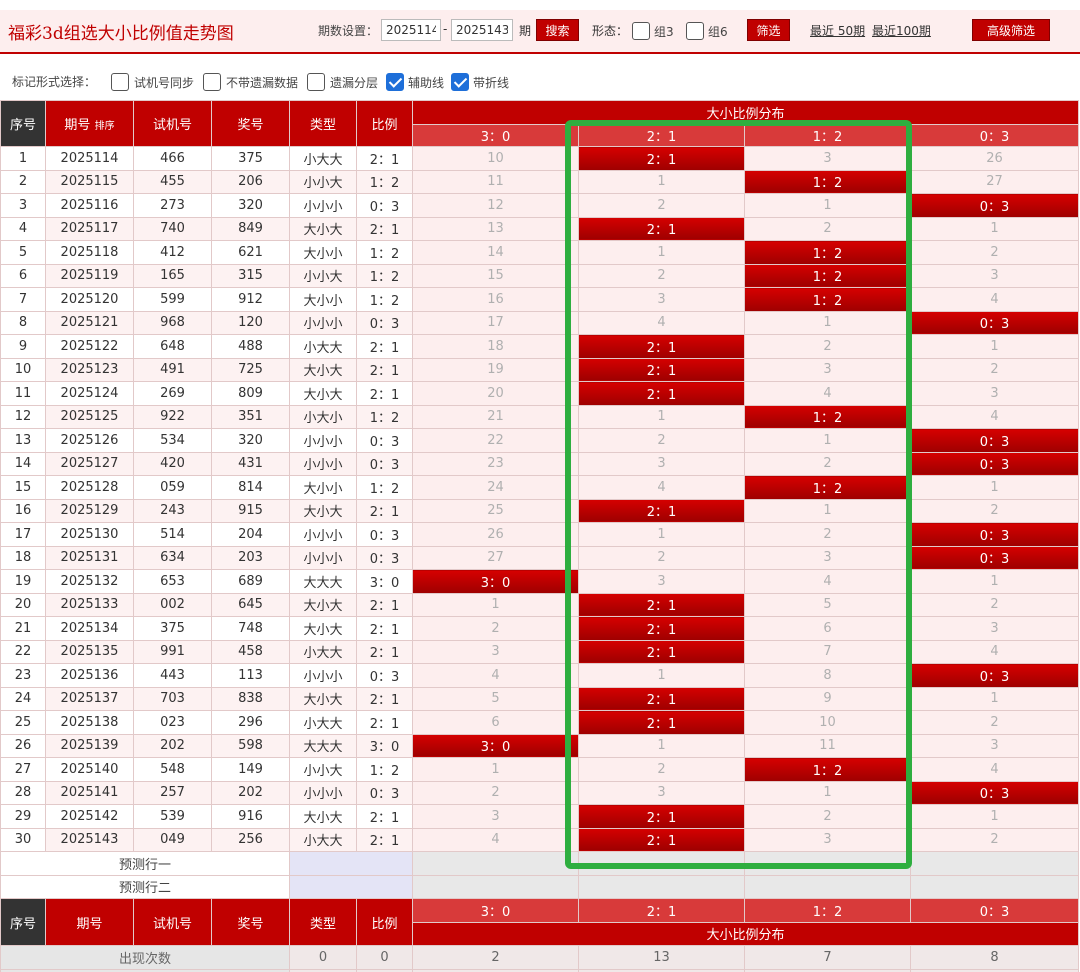 This screenshot has width=1080, height=972. I want to click on form-zu3-checkbox, so click(641, 31).